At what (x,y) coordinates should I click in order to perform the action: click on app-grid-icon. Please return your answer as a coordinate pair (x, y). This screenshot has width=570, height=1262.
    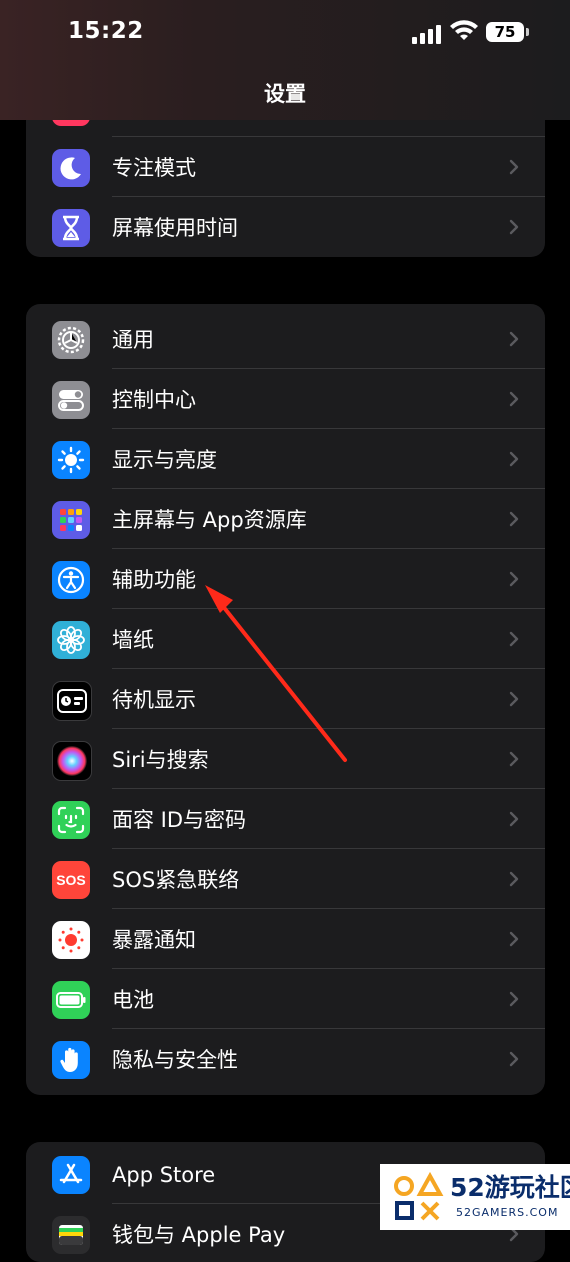
    Looking at the image, I should click on (71, 520).